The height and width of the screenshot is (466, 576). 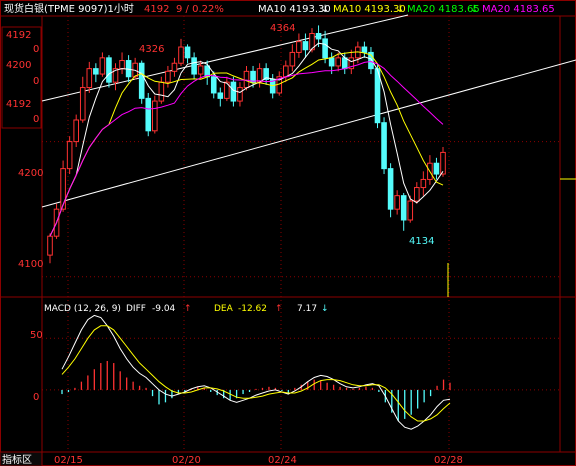 What do you see at coordinates (231, 458) in the screenshot?
I see `bottom-bar: 指标区 02/15 02/20 02/24 02/28` at bounding box center [231, 458].